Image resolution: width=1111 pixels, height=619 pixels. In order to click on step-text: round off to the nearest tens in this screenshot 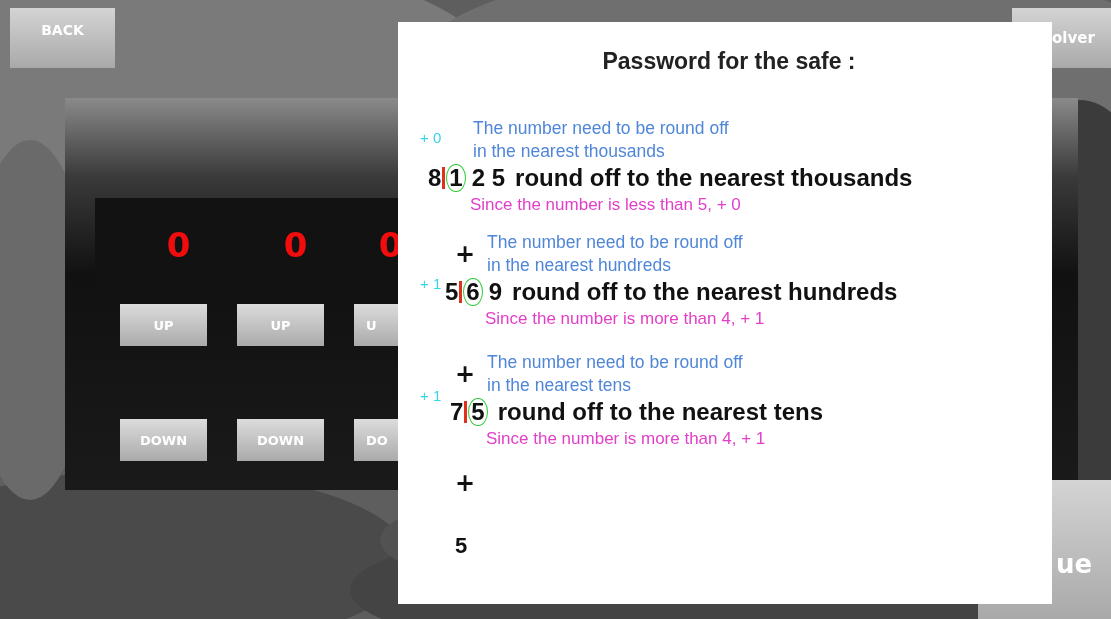, I will do `click(660, 412)`.